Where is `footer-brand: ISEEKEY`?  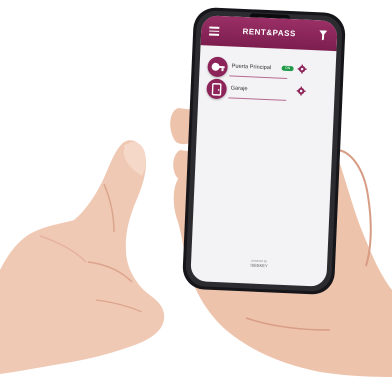 footer-brand: ISEEKEY is located at coordinates (259, 265).